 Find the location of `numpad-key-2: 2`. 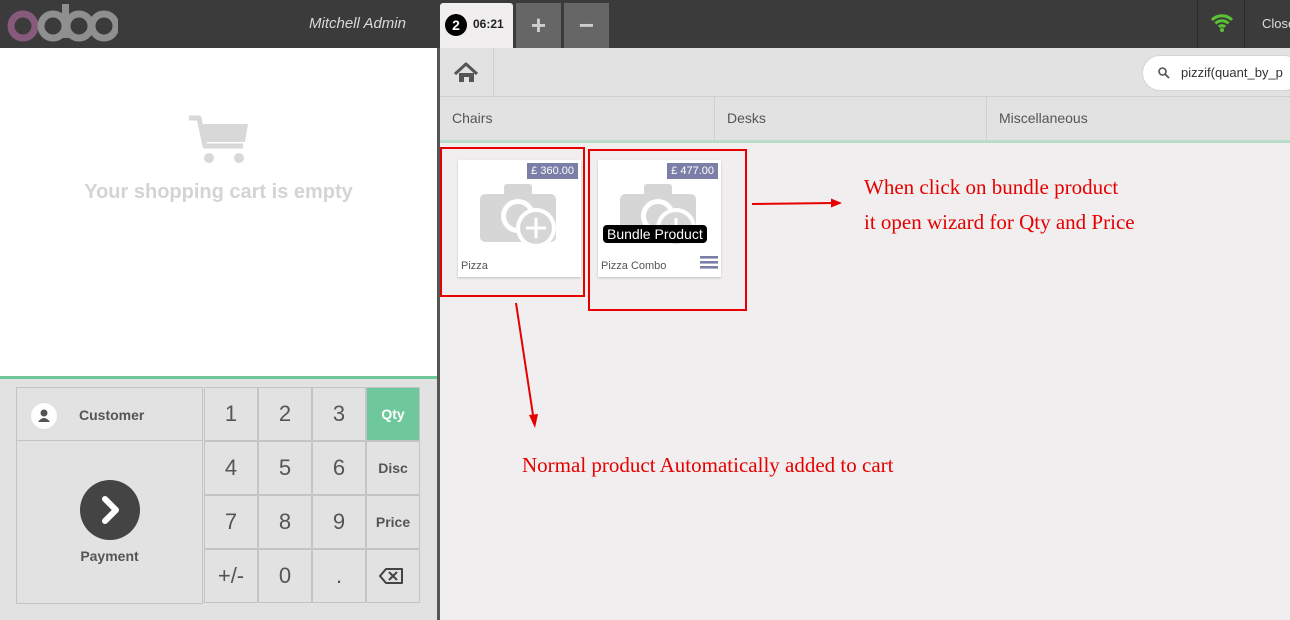

numpad-key-2: 2 is located at coordinates (285, 414).